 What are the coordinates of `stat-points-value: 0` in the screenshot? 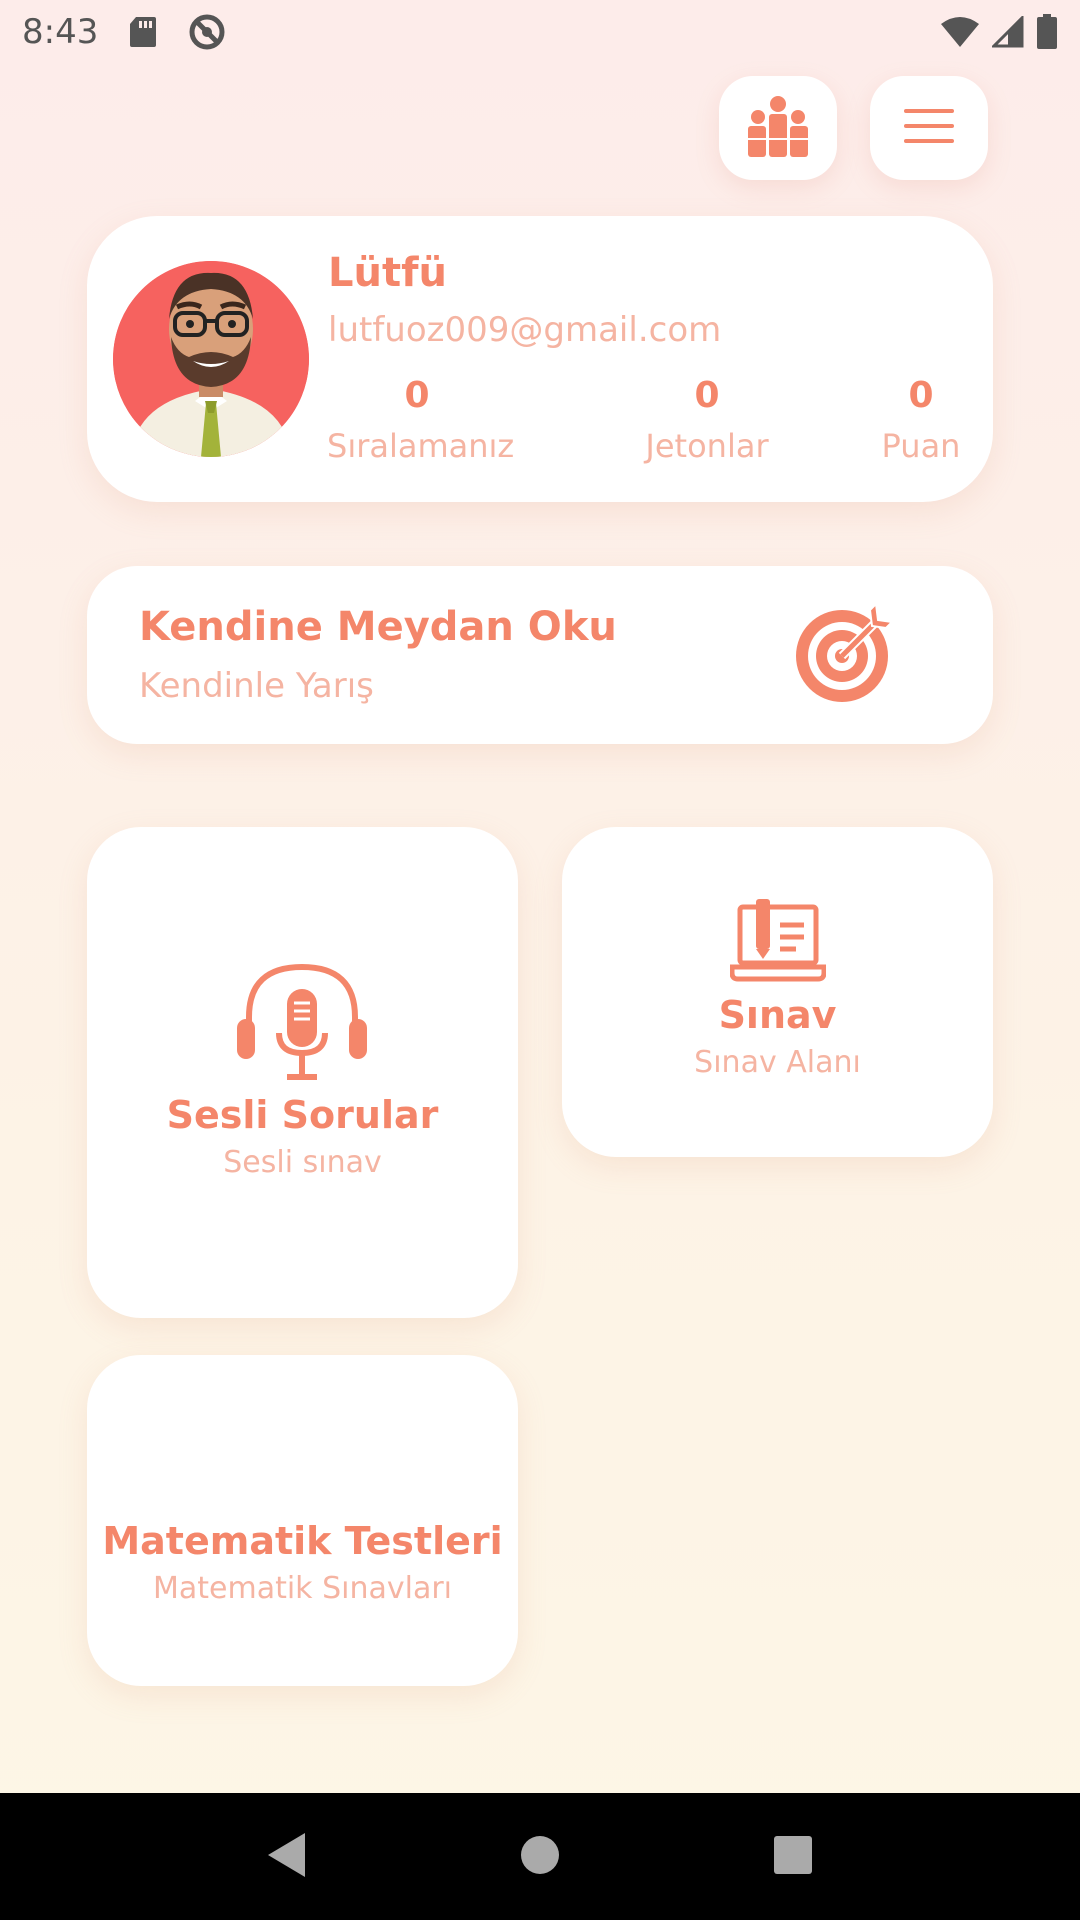 It's located at (921, 395).